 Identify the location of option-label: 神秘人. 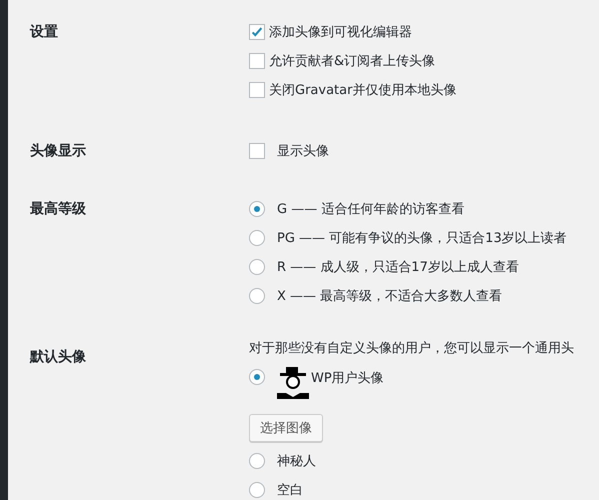
(296, 461).